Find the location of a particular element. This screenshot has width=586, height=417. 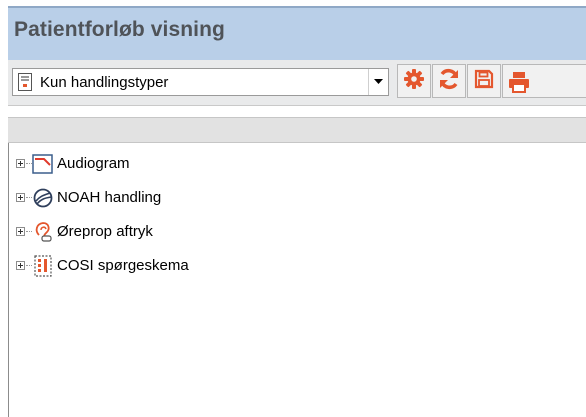

audiogram-icon is located at coordinates (43, 164).